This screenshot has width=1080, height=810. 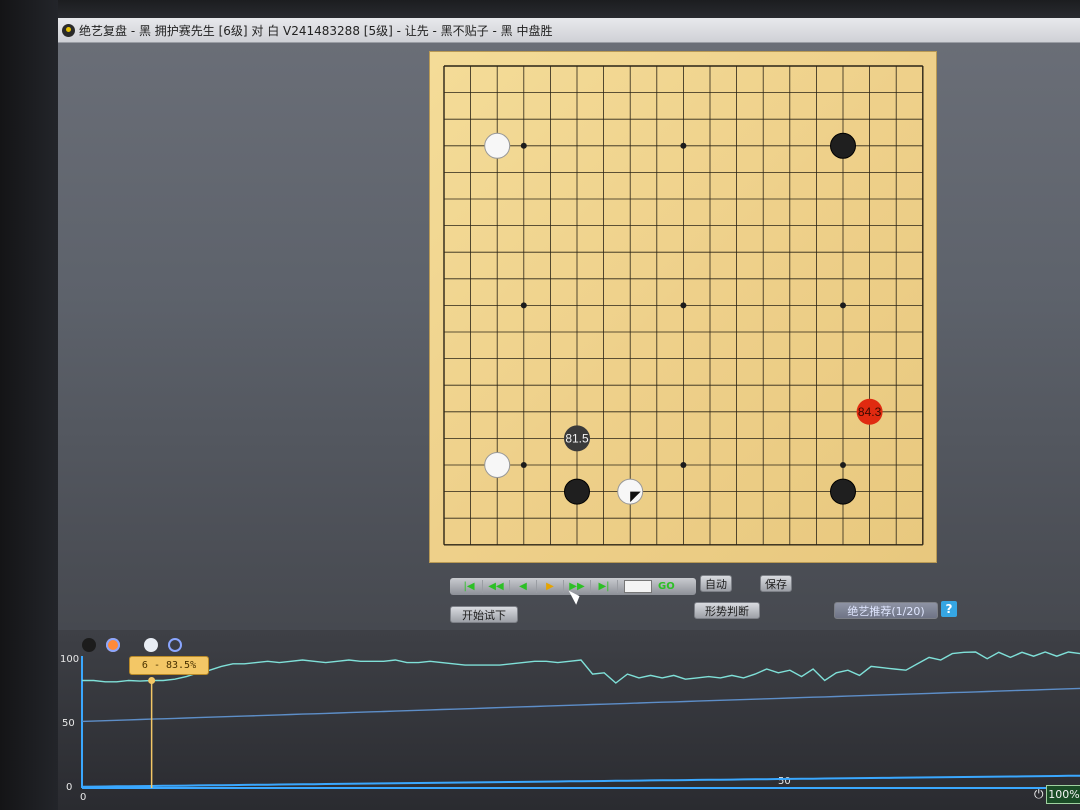 What do you see at coordinates (870, 412) in the screenshot?
I see `ai-hint-label: 84.3` at bounding box center [870, 412].